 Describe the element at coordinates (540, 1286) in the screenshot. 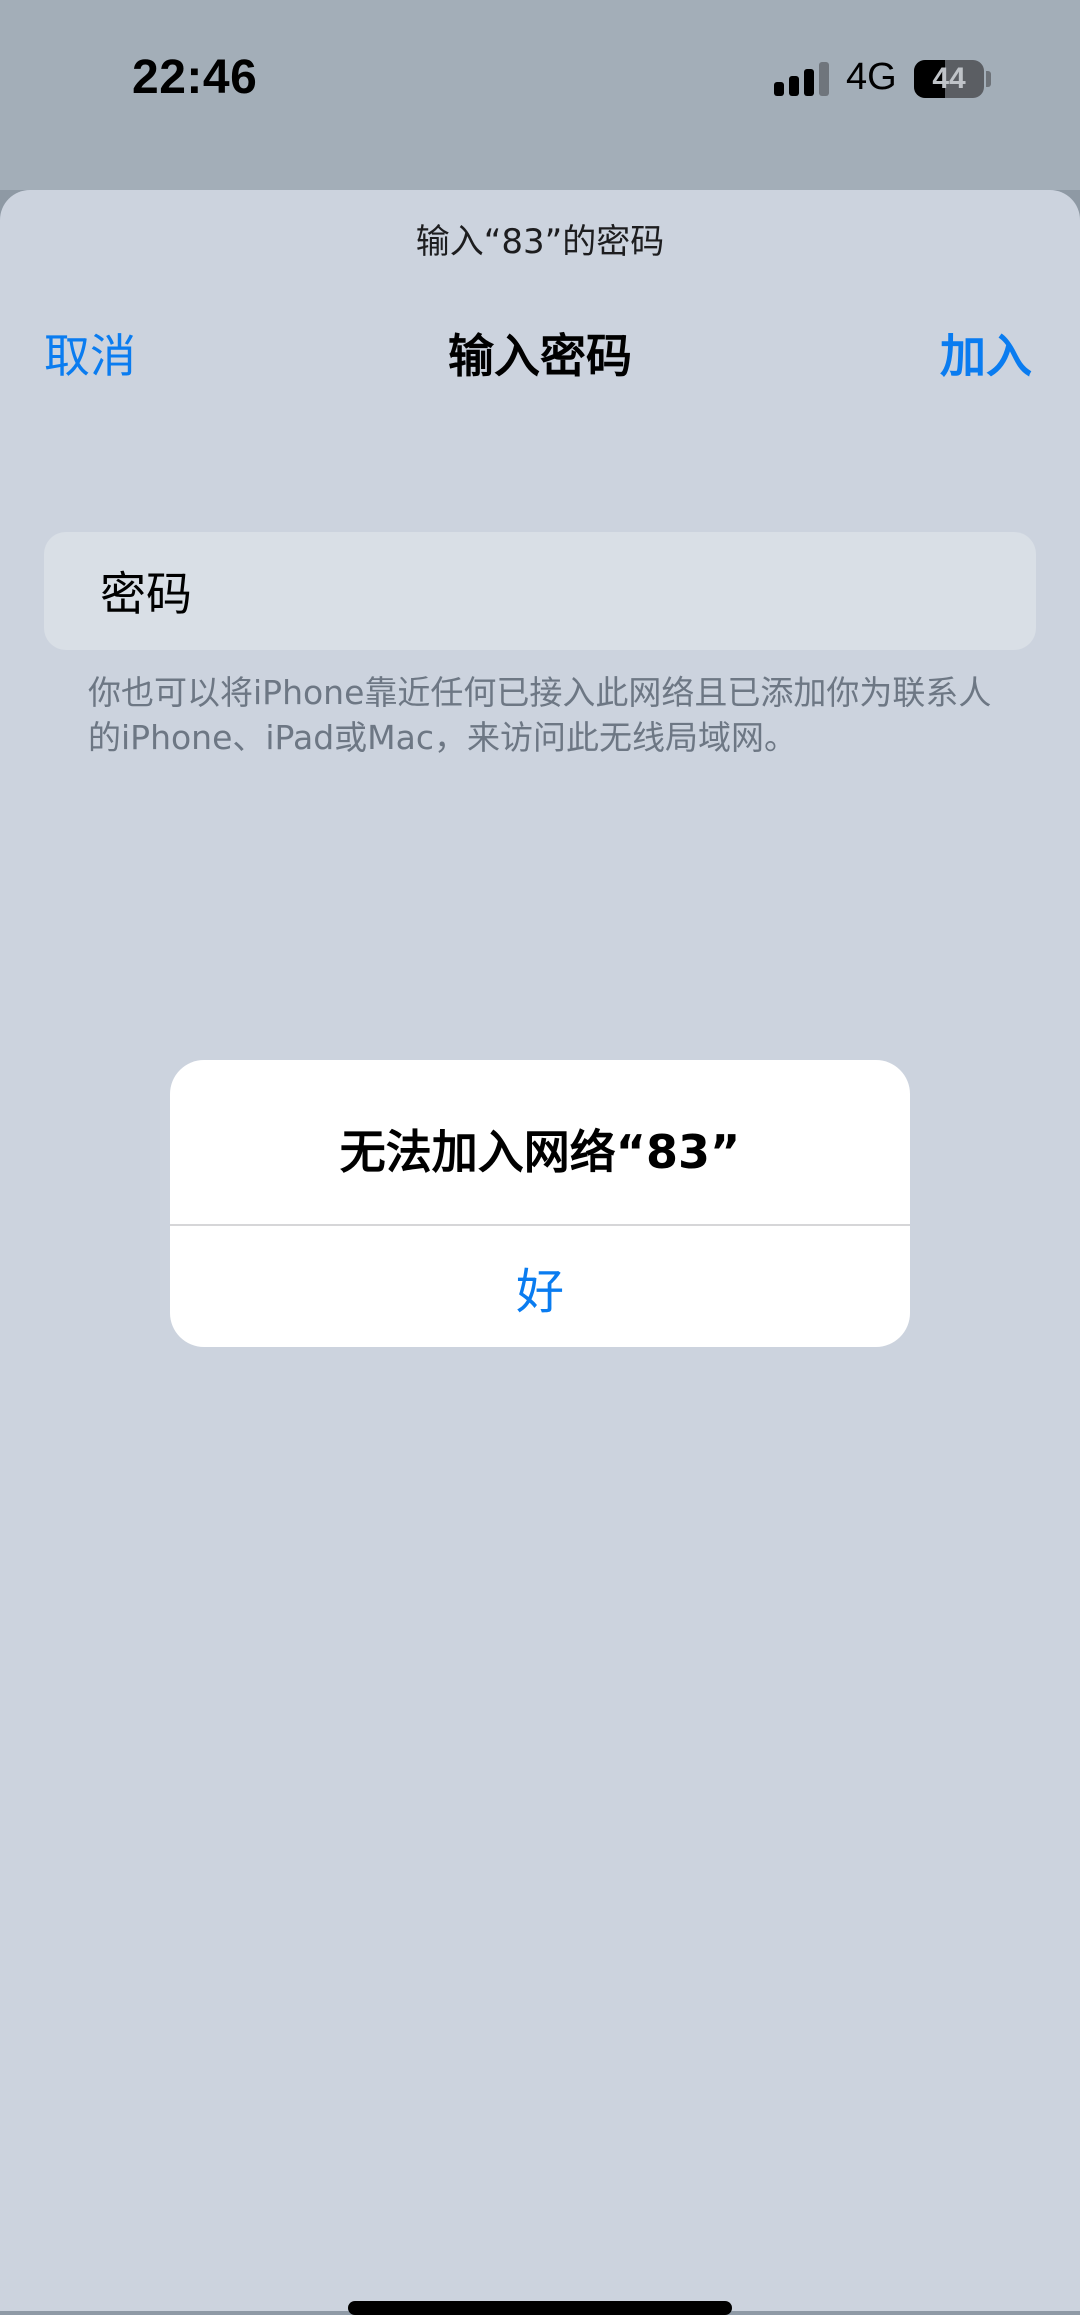

I see `ok-button: 好` at that location.